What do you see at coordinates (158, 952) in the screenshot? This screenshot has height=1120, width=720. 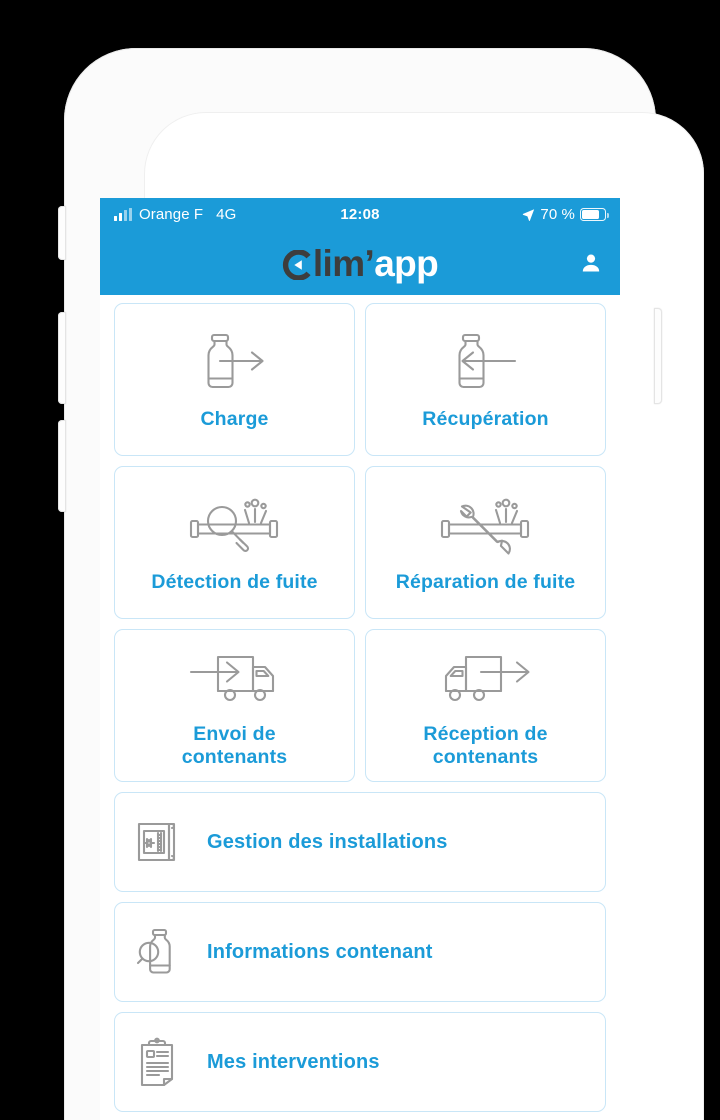 I see `cylinder-magnifier-icon` at bounding box center [158, 952].